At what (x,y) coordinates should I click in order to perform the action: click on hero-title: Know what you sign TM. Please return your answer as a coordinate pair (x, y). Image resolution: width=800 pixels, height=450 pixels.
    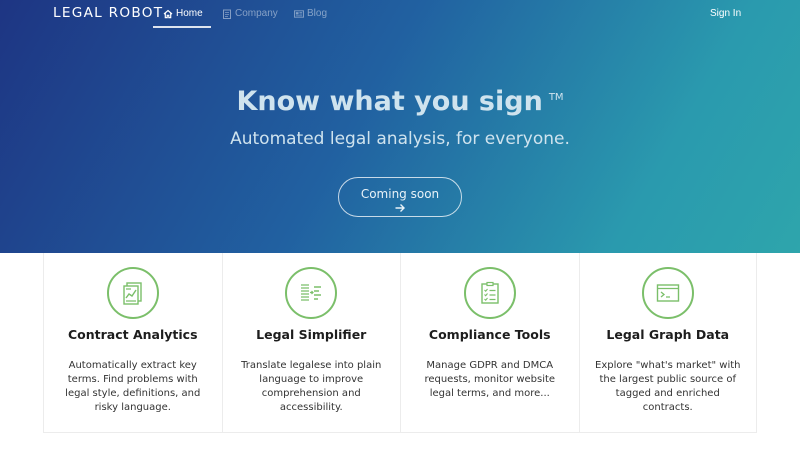
    Looking at the image, I should click on (400, 101).